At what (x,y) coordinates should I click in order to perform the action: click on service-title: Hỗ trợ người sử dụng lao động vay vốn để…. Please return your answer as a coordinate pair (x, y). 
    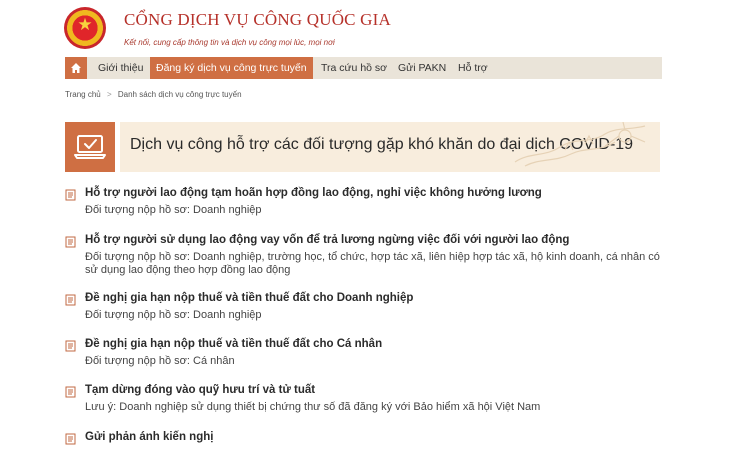
    Looking at the image, I should click on (327, 240).